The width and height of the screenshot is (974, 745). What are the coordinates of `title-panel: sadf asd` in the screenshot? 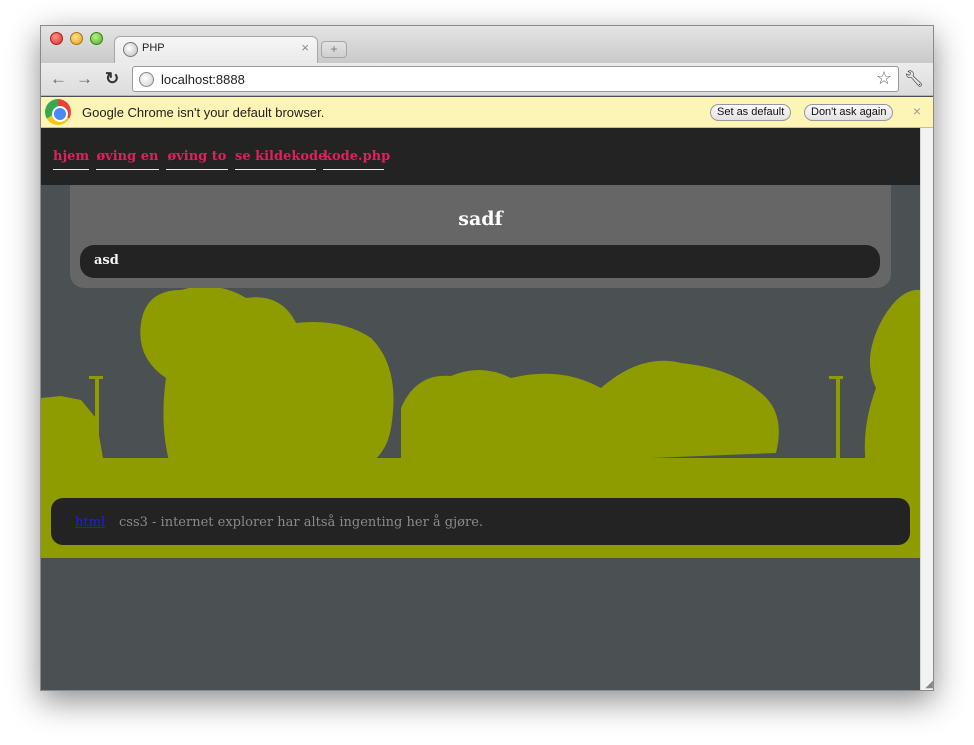 It's located at (480, 236).